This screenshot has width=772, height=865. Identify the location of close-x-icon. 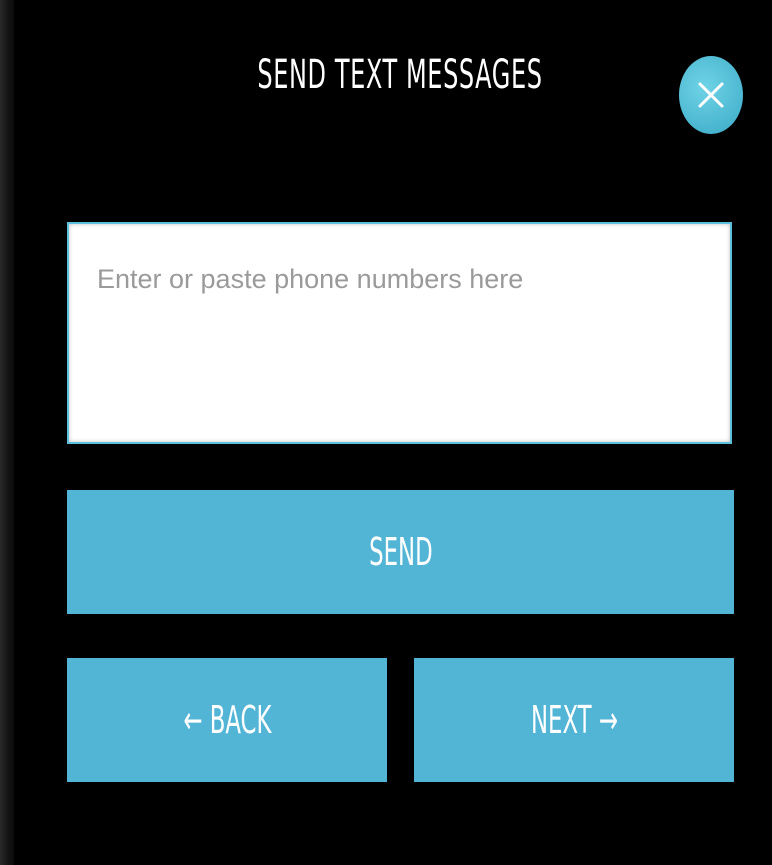
(711, 95).